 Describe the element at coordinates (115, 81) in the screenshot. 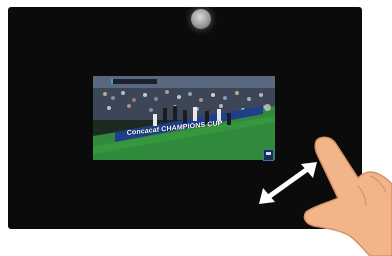

I see `score-bug-text` at that location.